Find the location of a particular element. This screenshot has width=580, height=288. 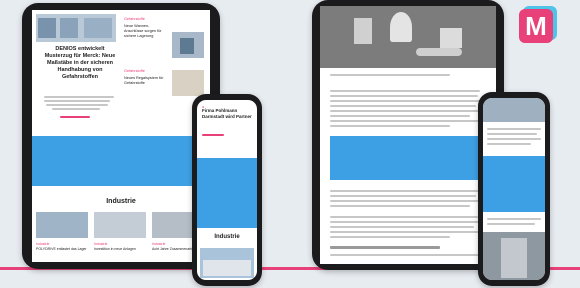

phone-right-screen is located at coordinates (514, 189).